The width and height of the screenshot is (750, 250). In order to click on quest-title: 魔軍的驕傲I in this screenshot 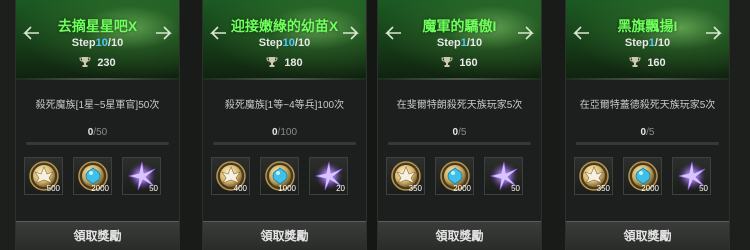, I will do `click(459, 26)`.